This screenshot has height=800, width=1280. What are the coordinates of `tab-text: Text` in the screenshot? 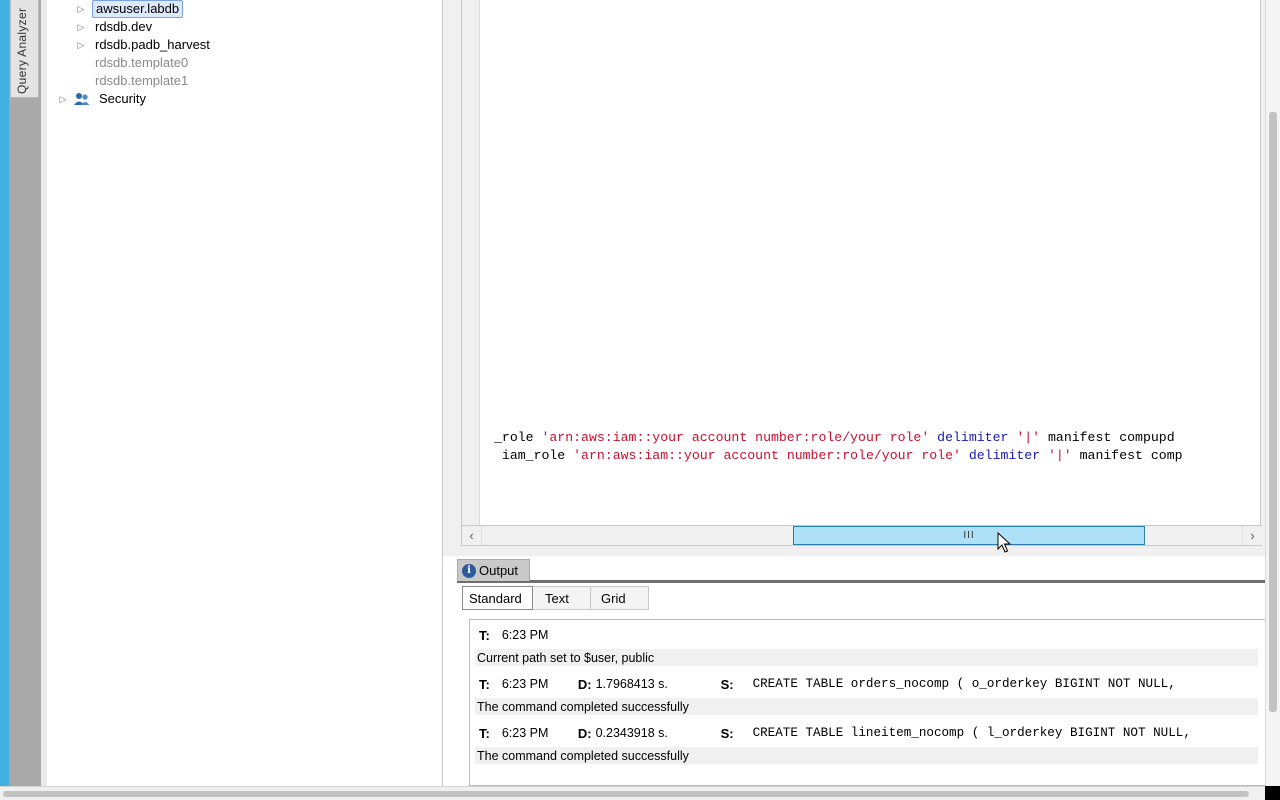 It's located at (562, 598).